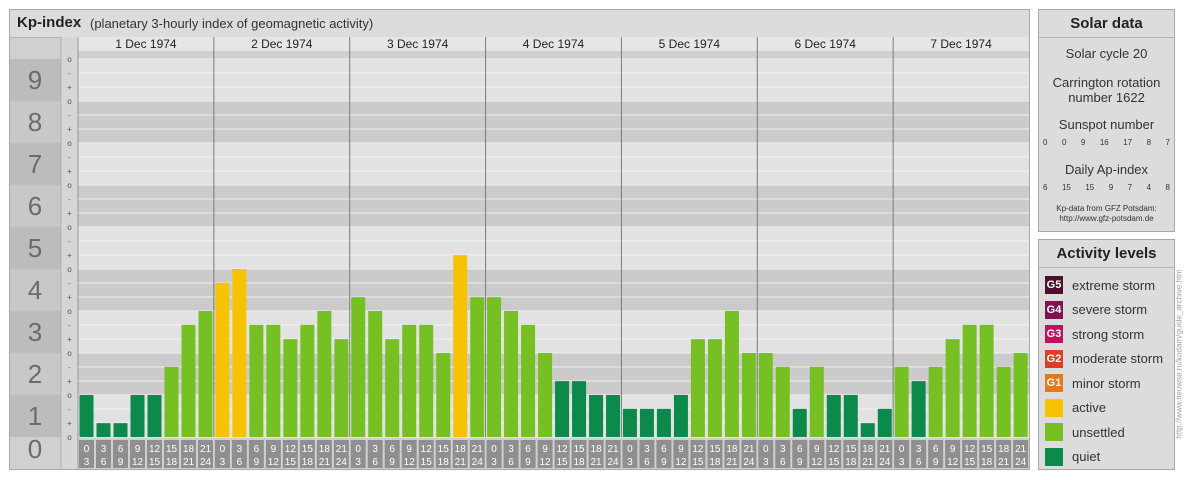  What do you see at coordinates (1106, 208) in the screenshot?
I see `credit-line1: Kp-data from GFZ Potsdam:` at bounding box center [1106, 208].